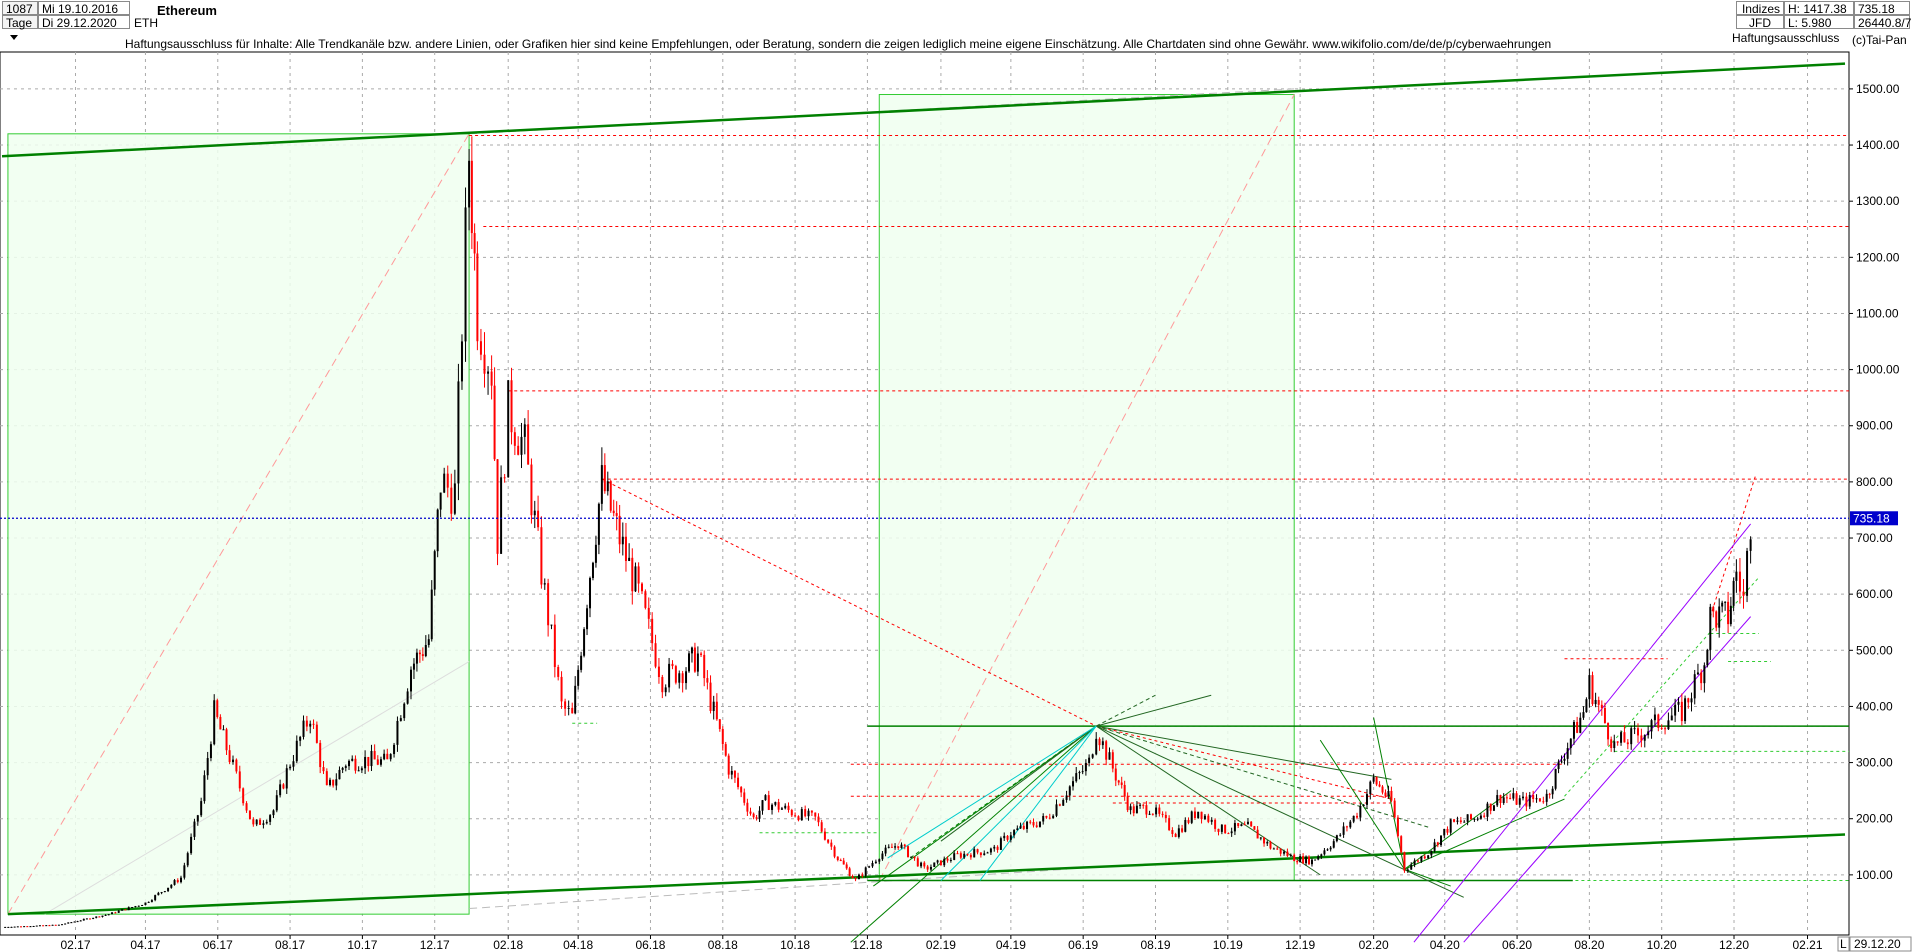  Describe the element at coordinates (1878, 370) in the screenshot. I see `y-tick-label: 1000.00` at that location.